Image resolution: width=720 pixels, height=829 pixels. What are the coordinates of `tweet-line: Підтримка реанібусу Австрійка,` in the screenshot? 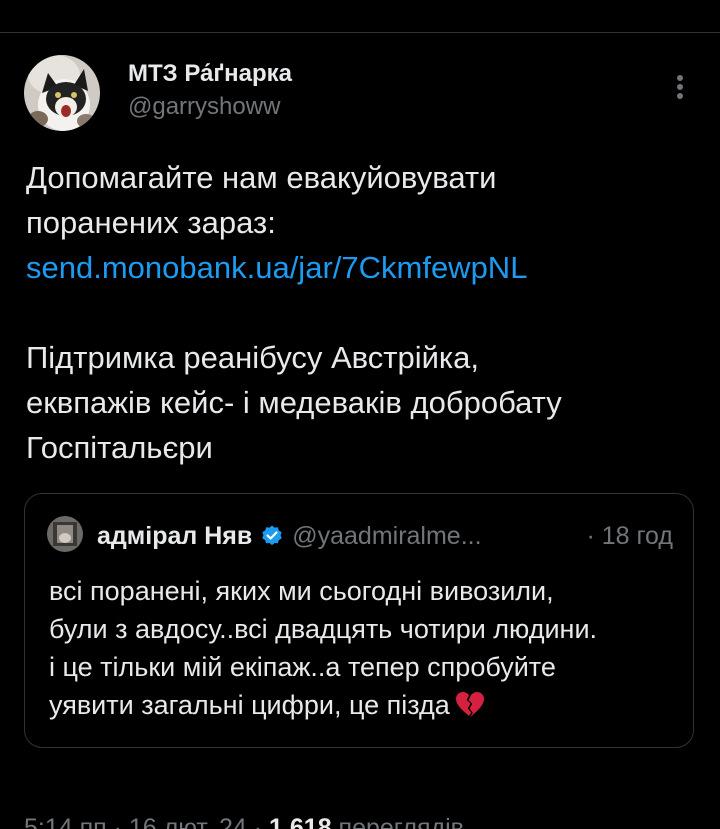 It's located at (253, 357).